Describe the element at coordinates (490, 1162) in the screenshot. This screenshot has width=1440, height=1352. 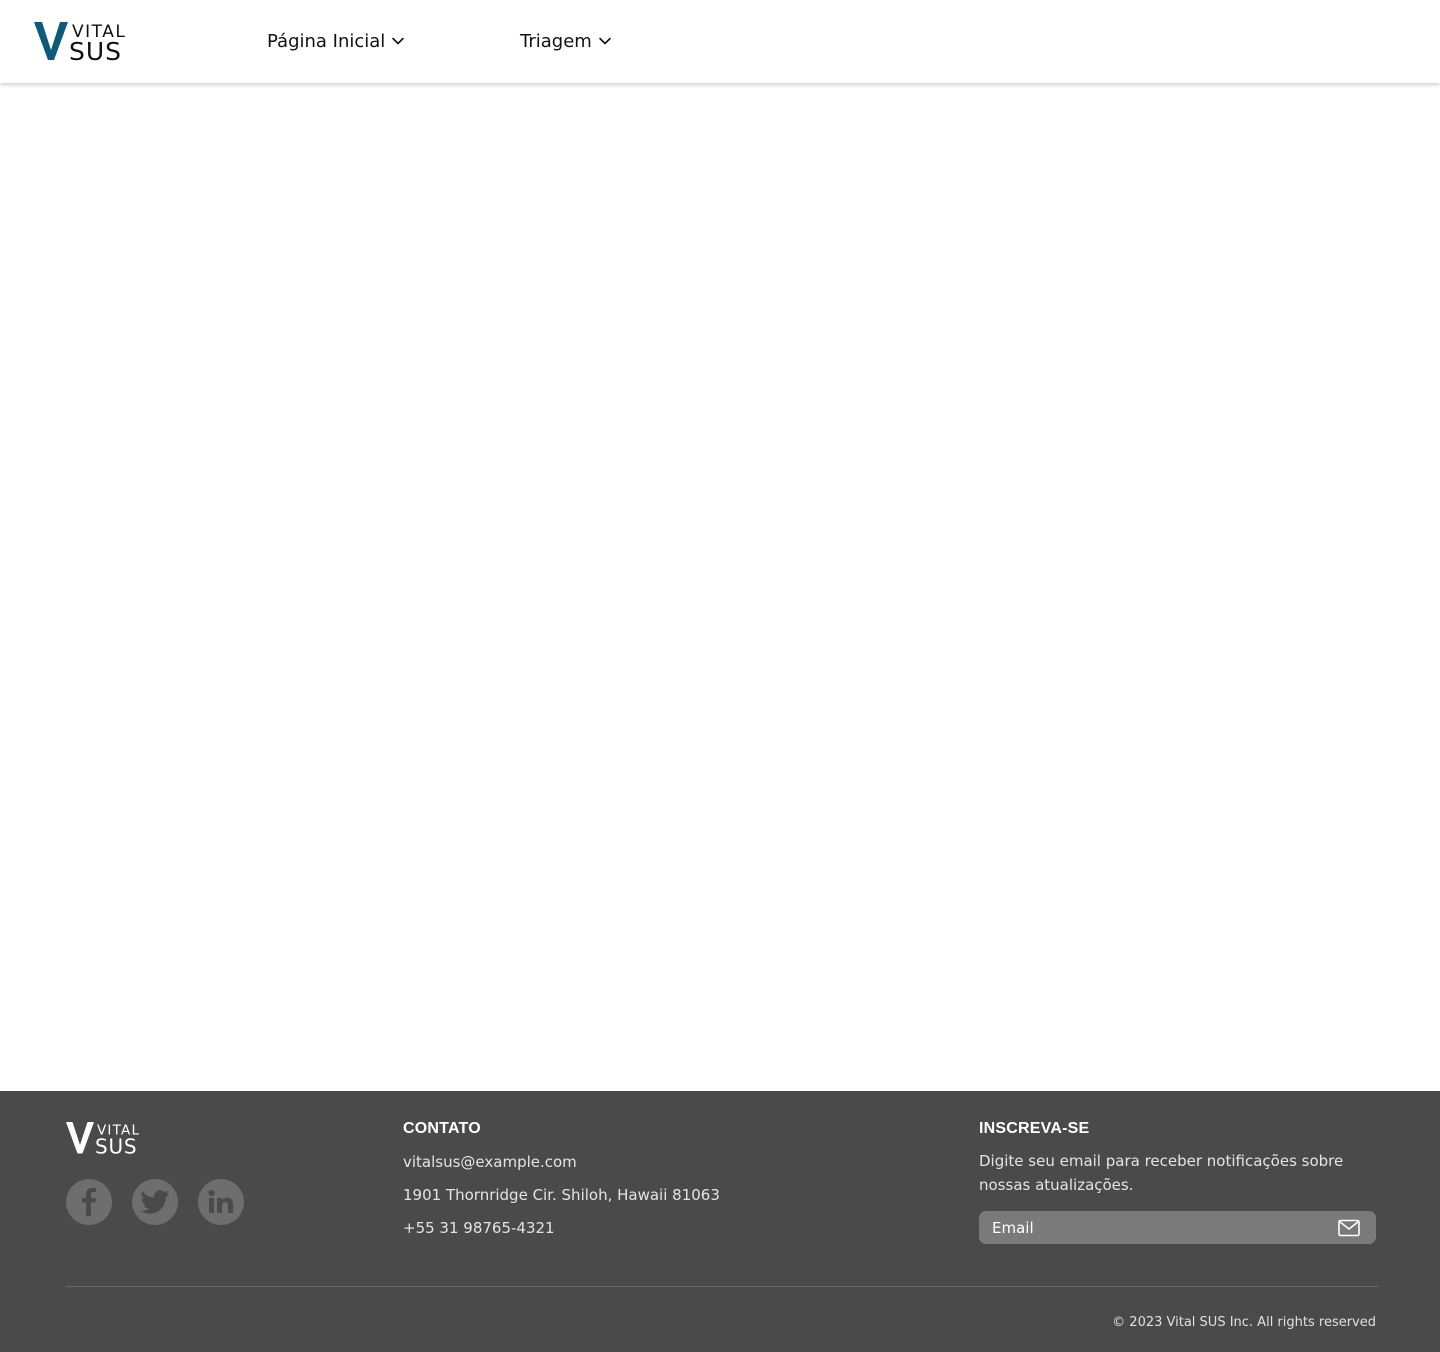
I see `contact-email: vitalsus@example.com` at that location.